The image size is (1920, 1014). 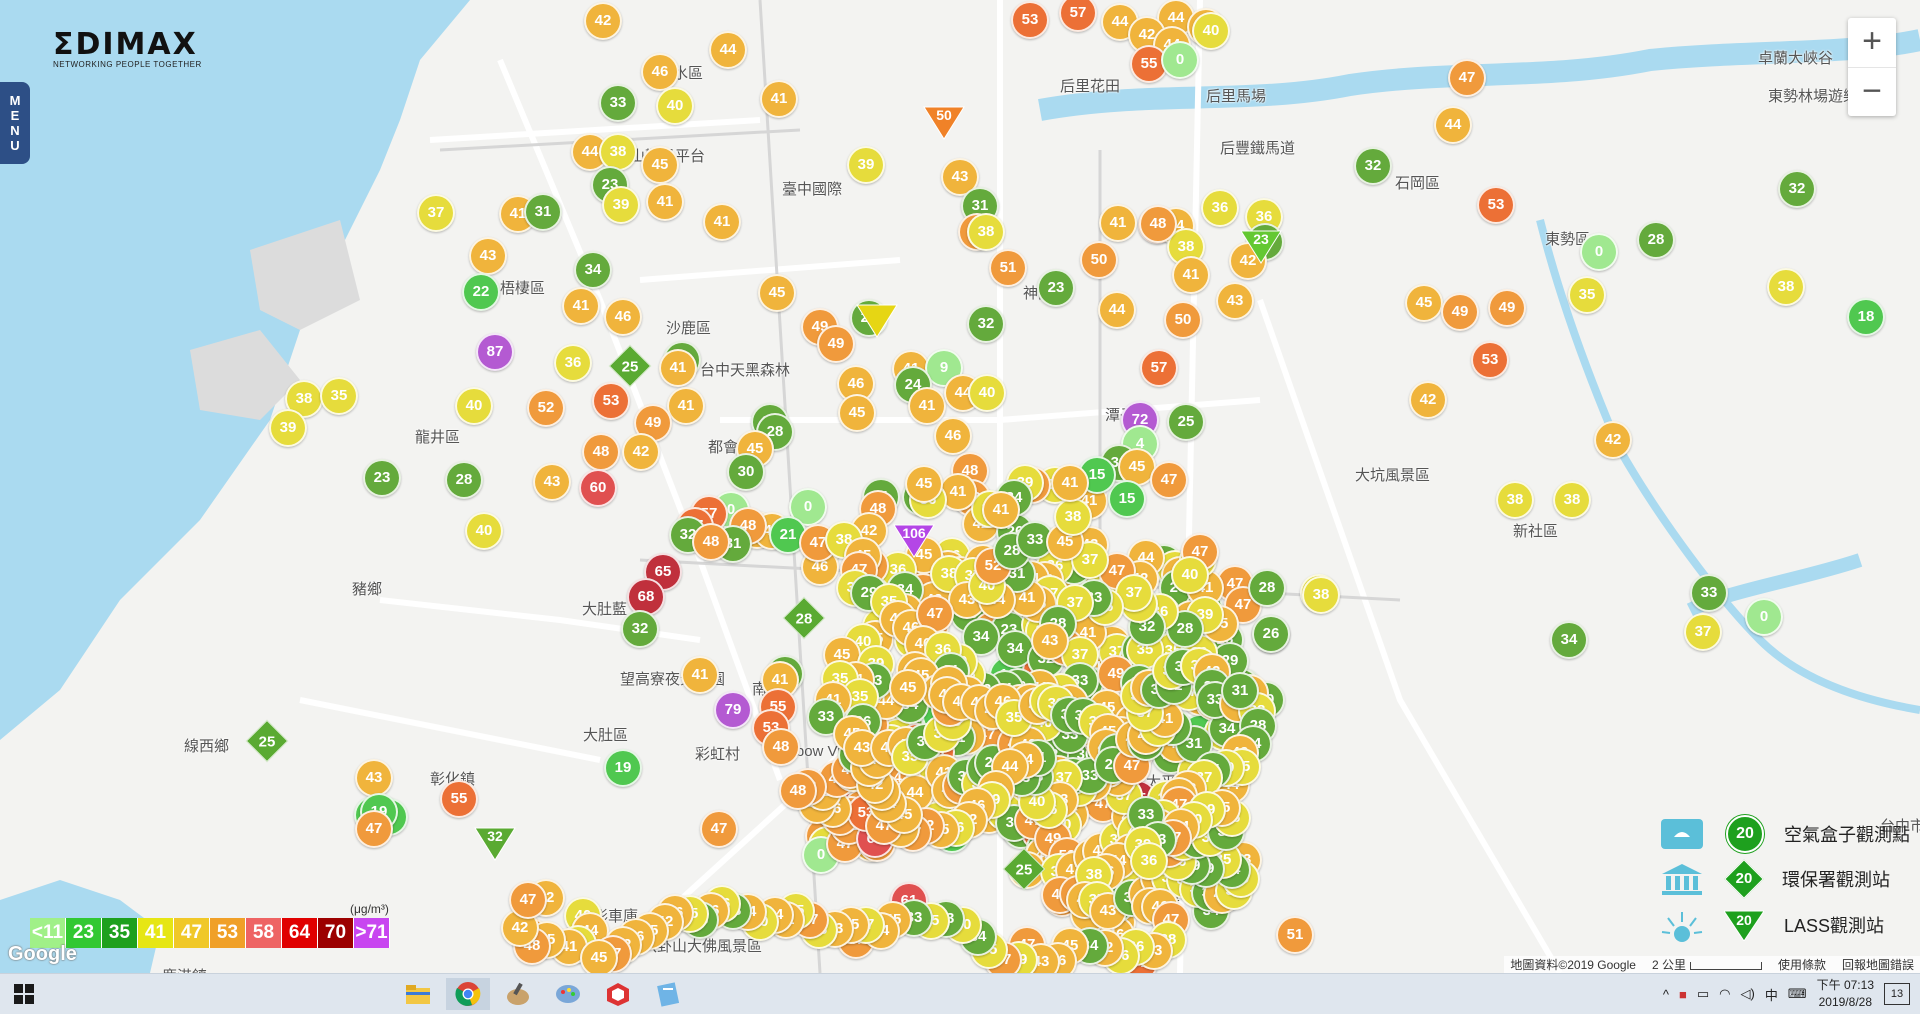 I want to click on airbox-station-marker: 23, so click(x=1056, y=288).